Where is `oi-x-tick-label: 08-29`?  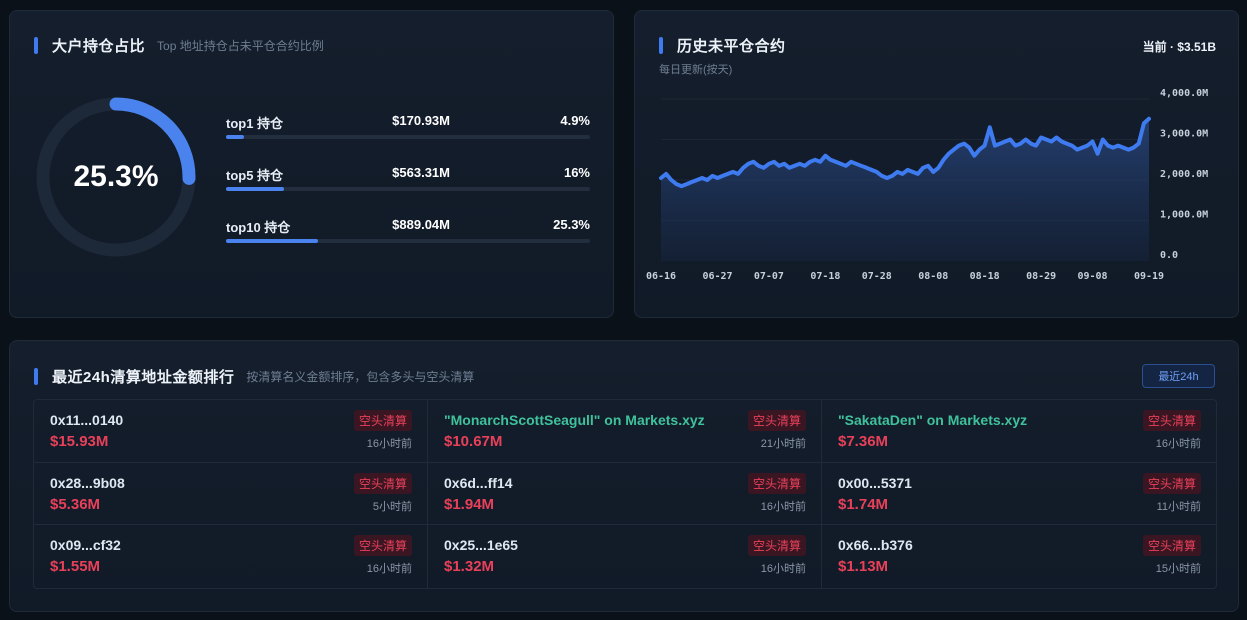
oi-x-tick-label: 08-29 is located at coordinates (1041, 276).